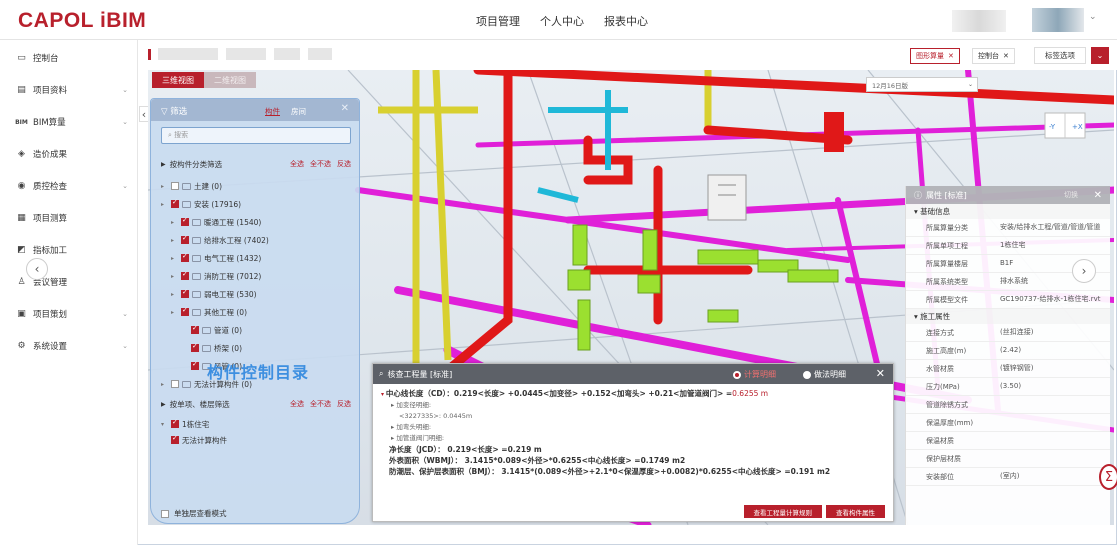  What do you see at coordinates (922, 84) in the screenshot?
I see `version-date-select: 12月16日版 ⌄` at bounding box center [922, 84].